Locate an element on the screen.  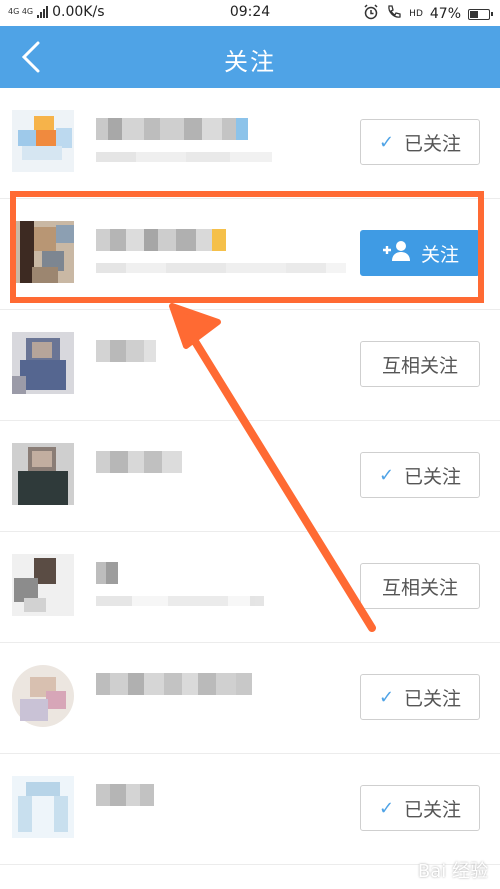
watermark: Bai 经验 is located at coordinates (452, 871).